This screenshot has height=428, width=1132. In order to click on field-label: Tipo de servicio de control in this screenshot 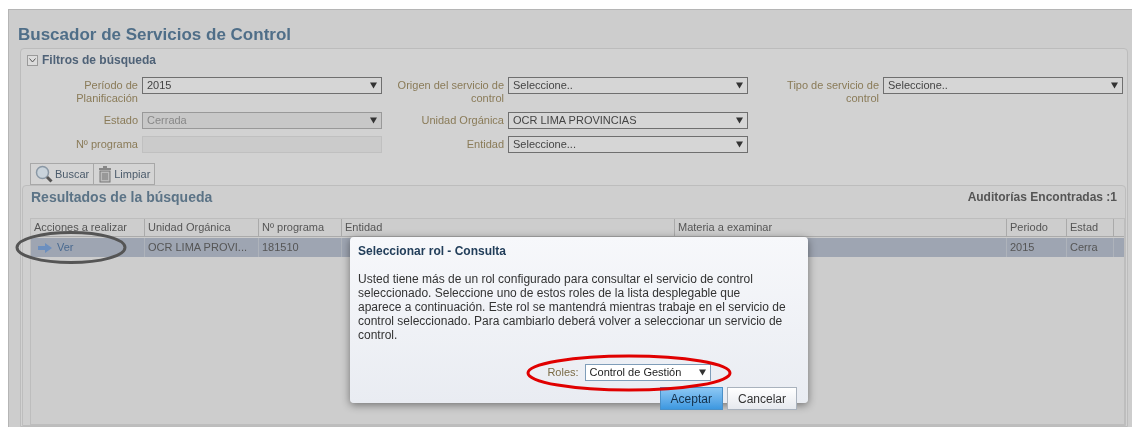, I will do `click(832, 91)`.